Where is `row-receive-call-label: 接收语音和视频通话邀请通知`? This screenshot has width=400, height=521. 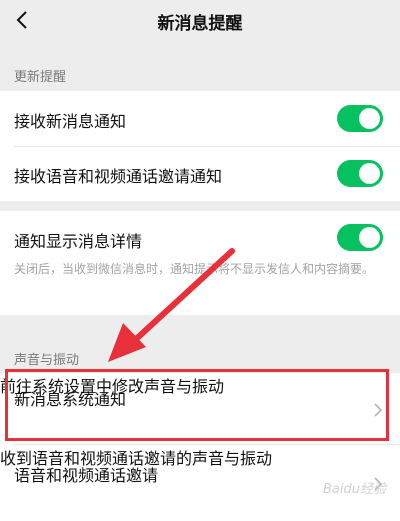
row-receive-call-label: 接收语音和视频通话邀请通知 is located at coordinates (118, 176).